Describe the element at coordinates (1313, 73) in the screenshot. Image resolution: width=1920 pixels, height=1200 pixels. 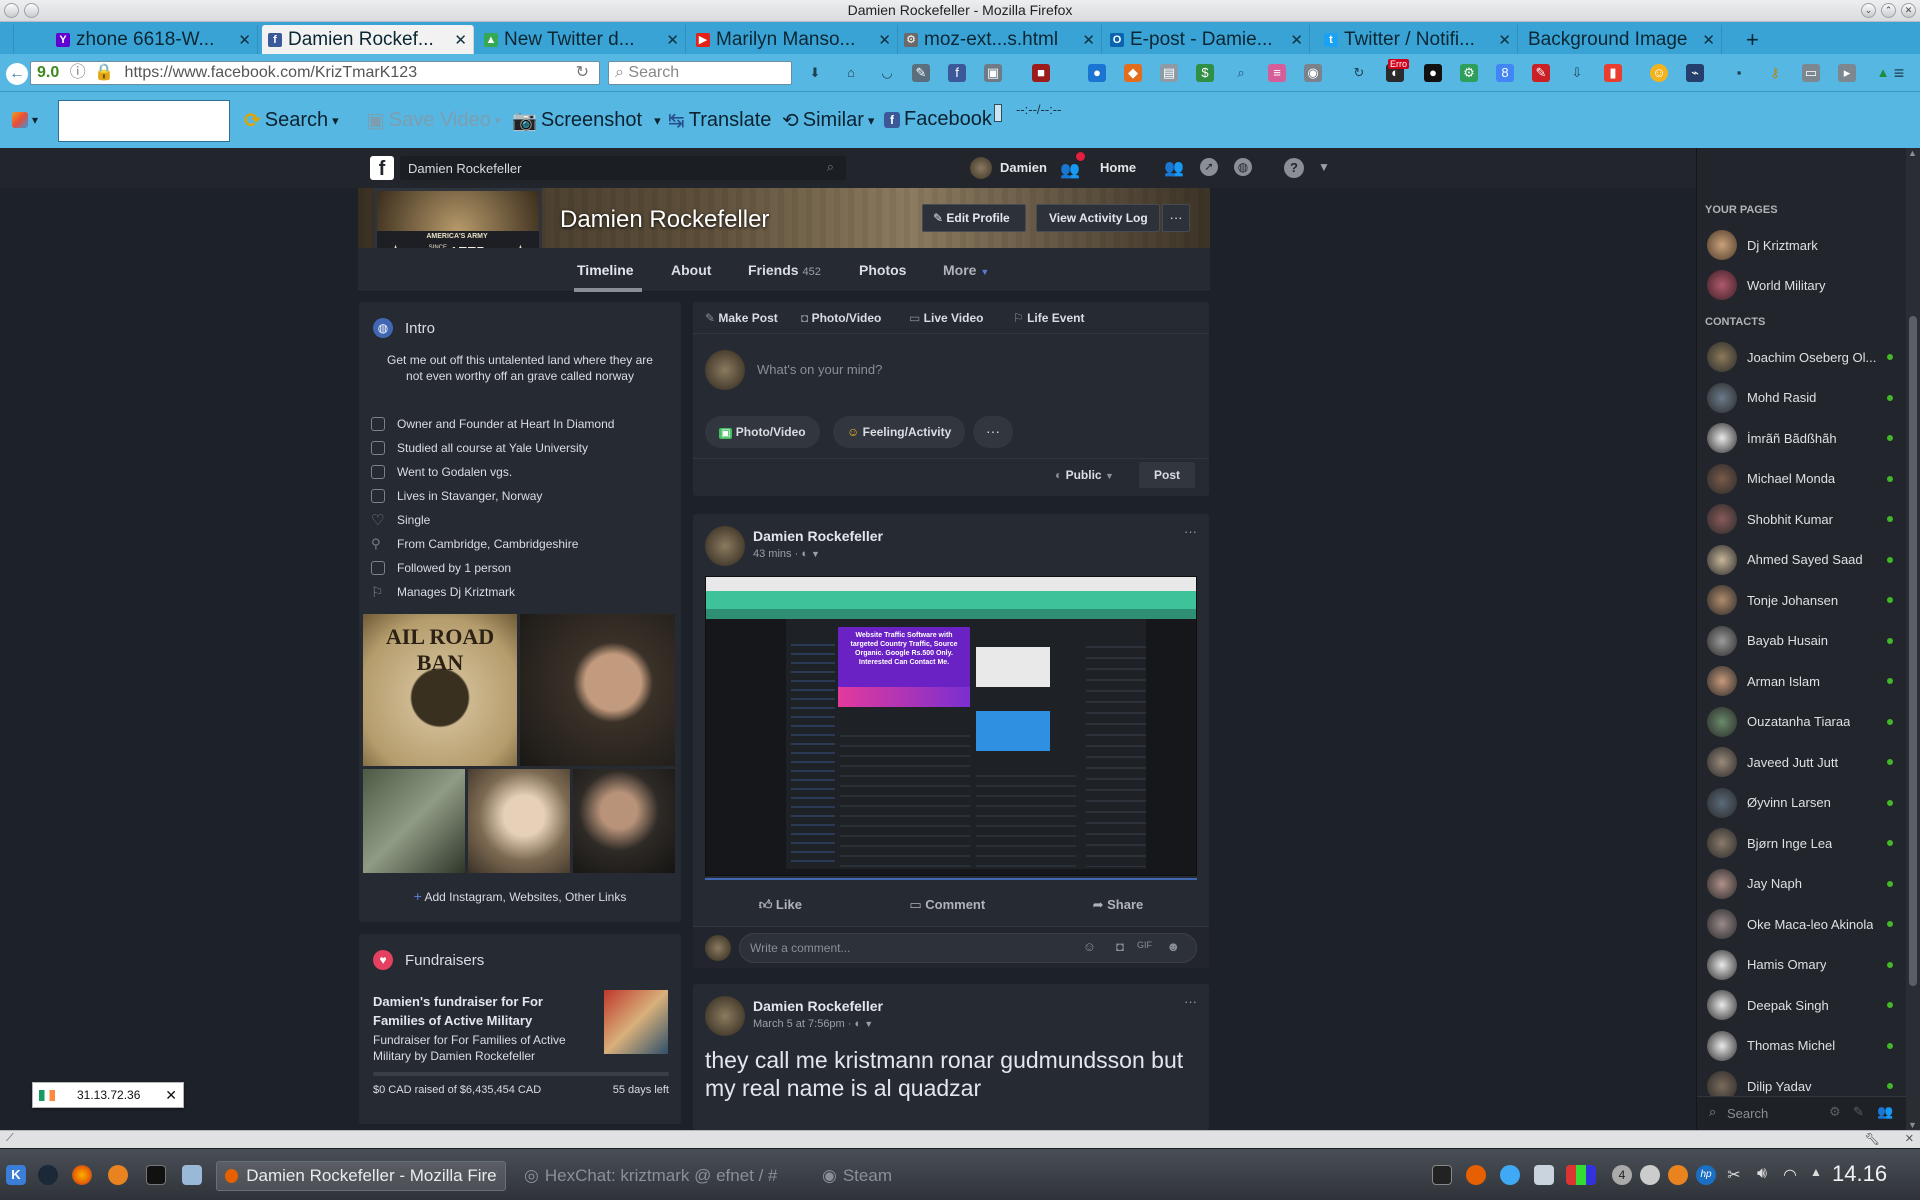
I see `camera-addon-icon: ◉` at that location.